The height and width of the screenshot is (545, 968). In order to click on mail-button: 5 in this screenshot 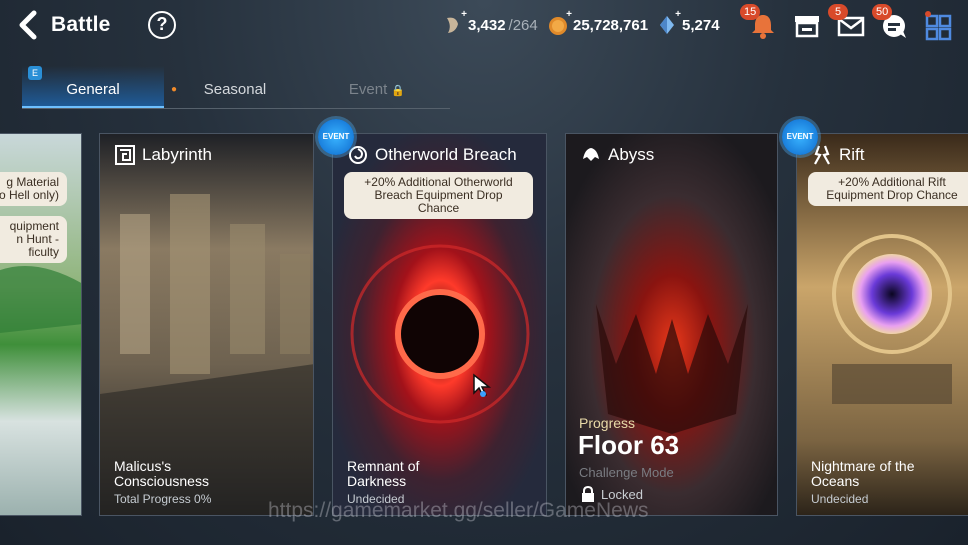, I will do `click(848, 23)`.